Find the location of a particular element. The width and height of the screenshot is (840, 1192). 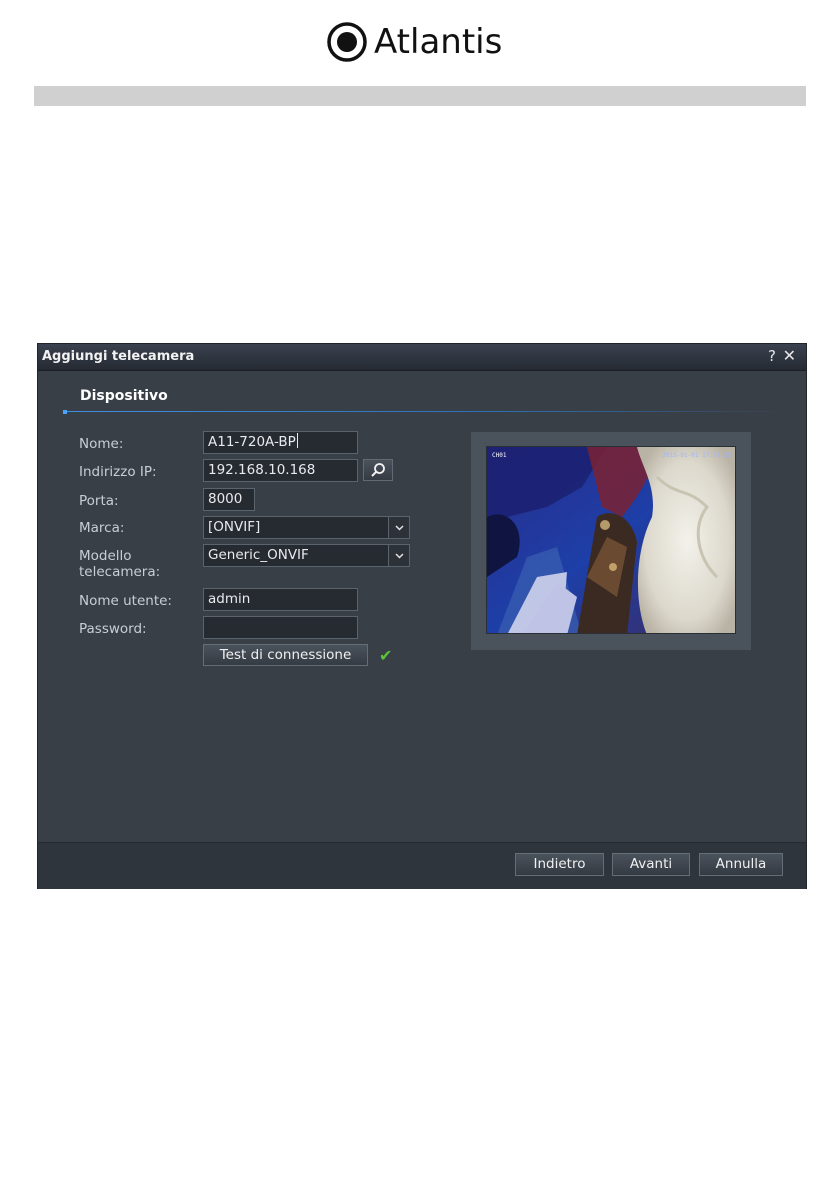

dialog-footer: Indietro Avanti Annulla is located at coordinates (422, 865).